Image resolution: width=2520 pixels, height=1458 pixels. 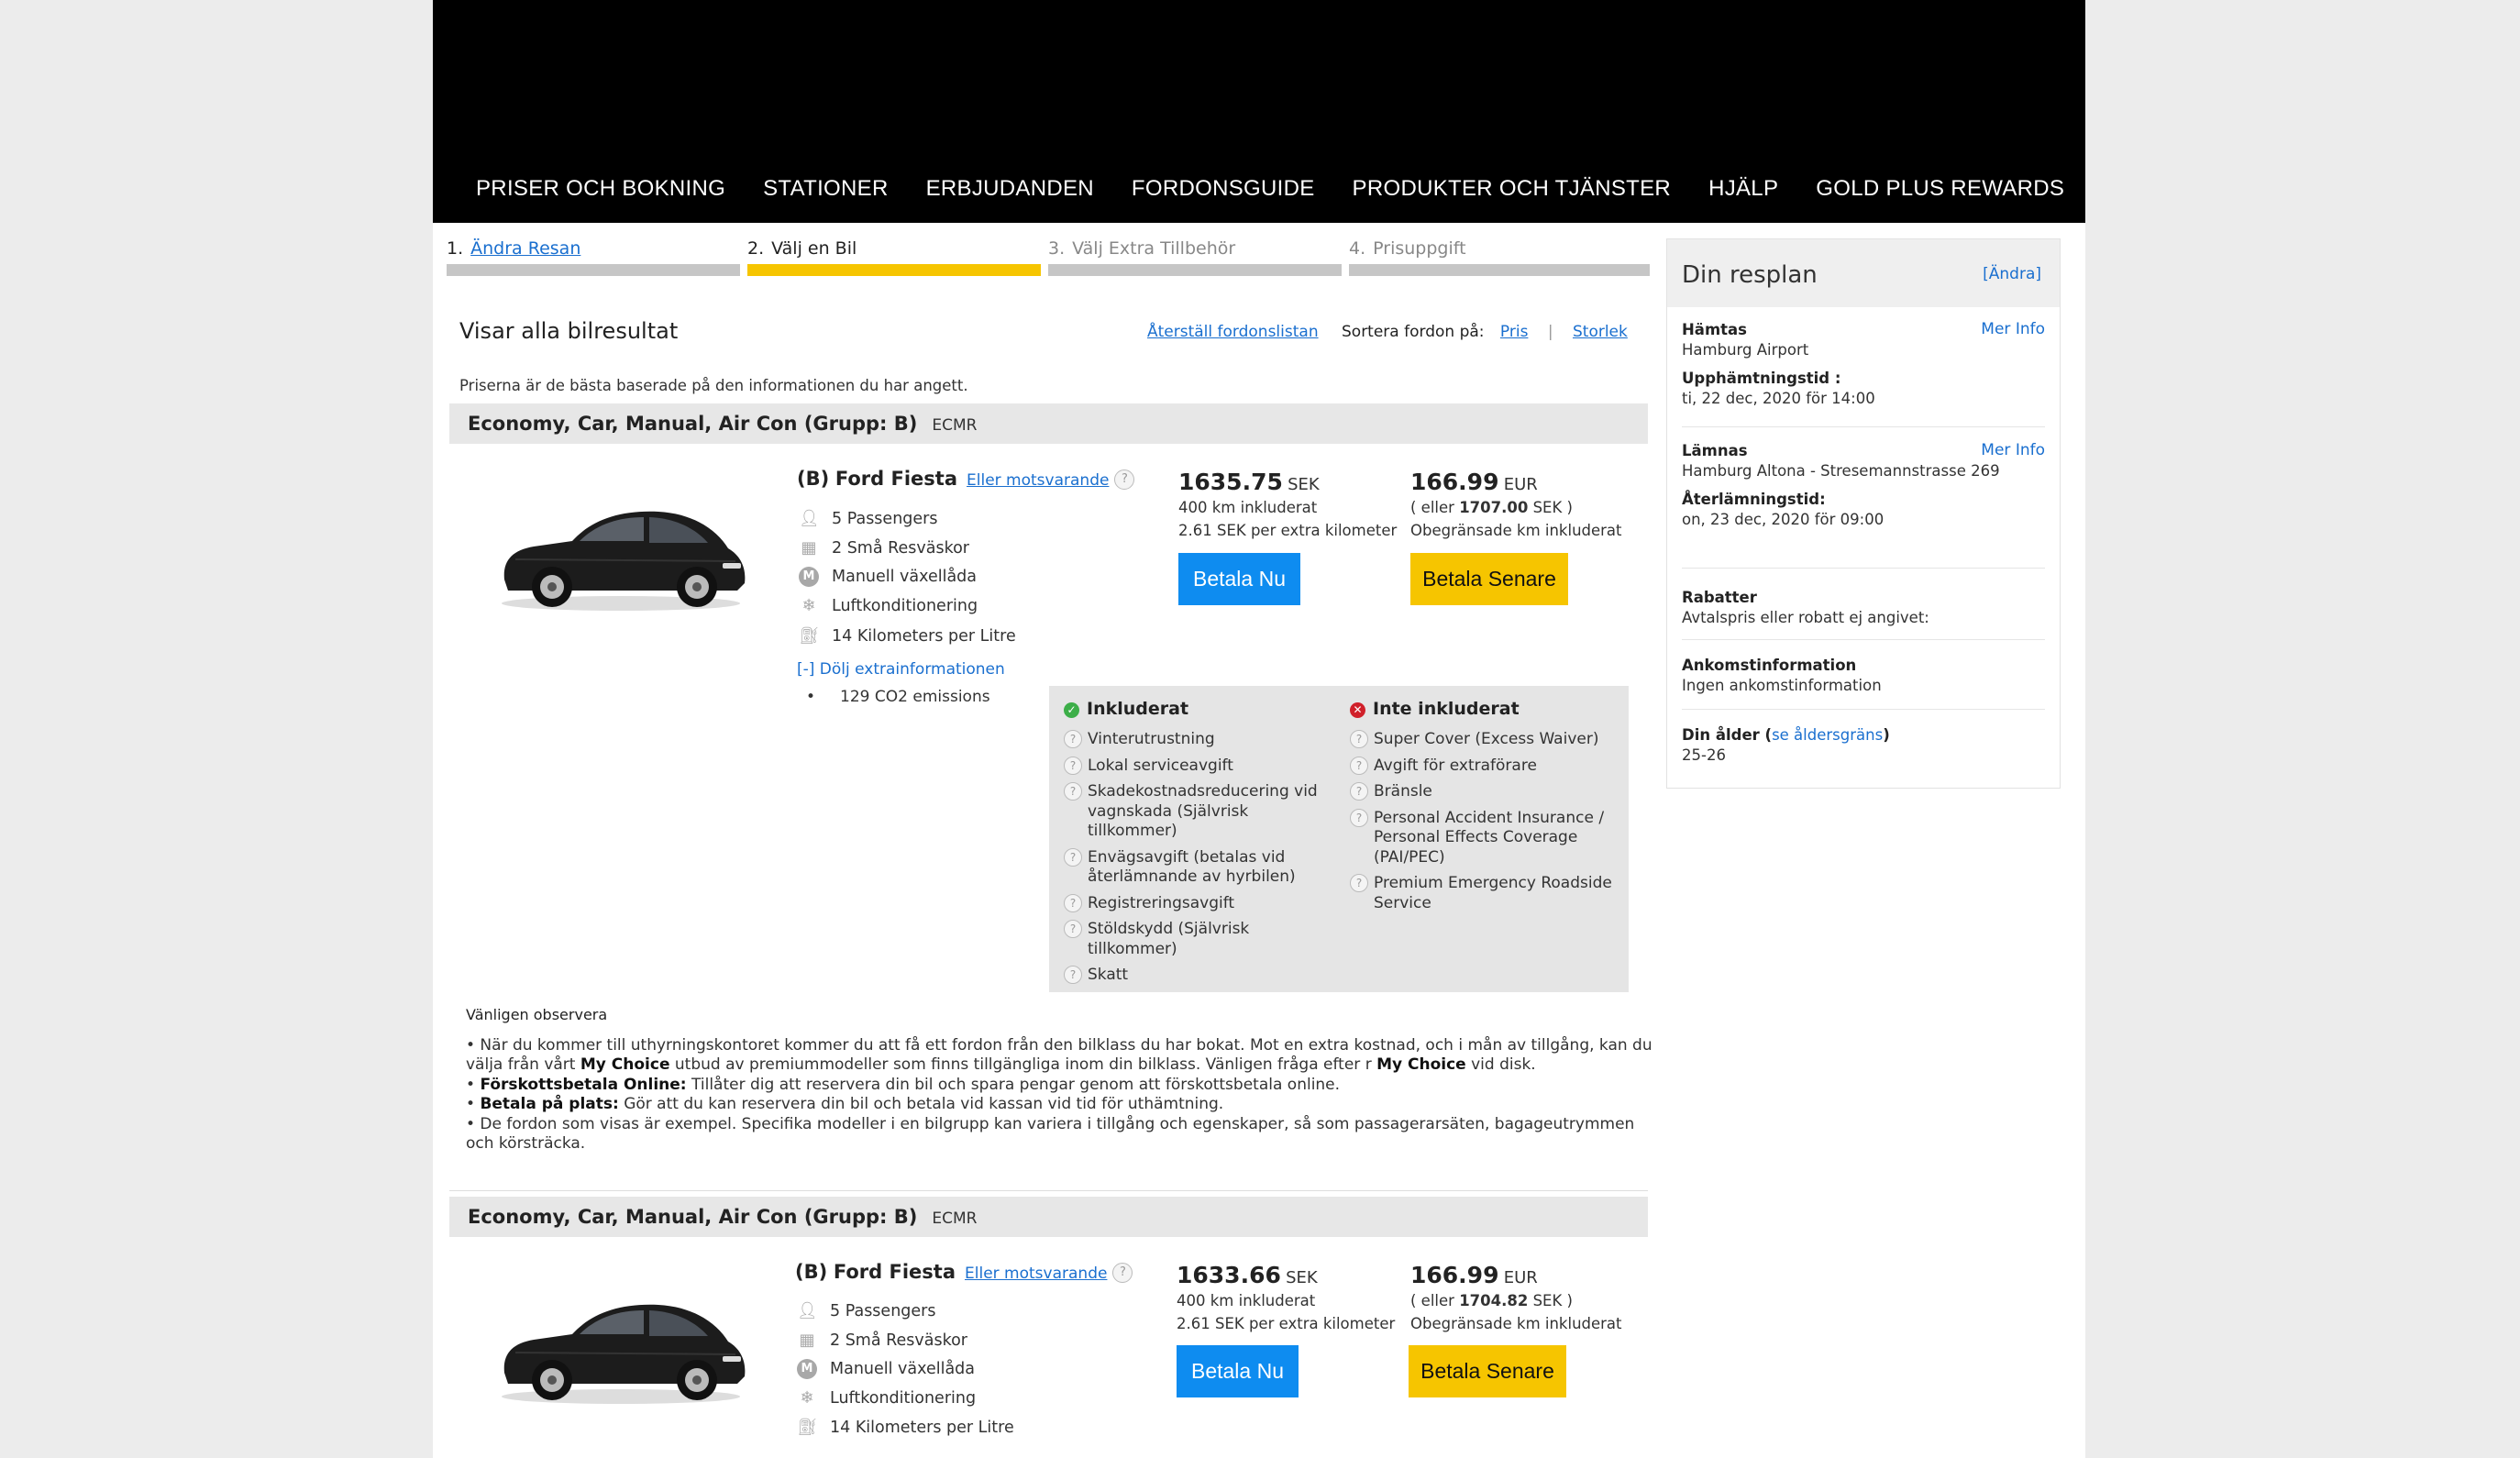 What do you see at coordinates (1419, 249) in the screenshot?
I see `step-4-label: Prisuppgift` at bounding box center [1419, 249].